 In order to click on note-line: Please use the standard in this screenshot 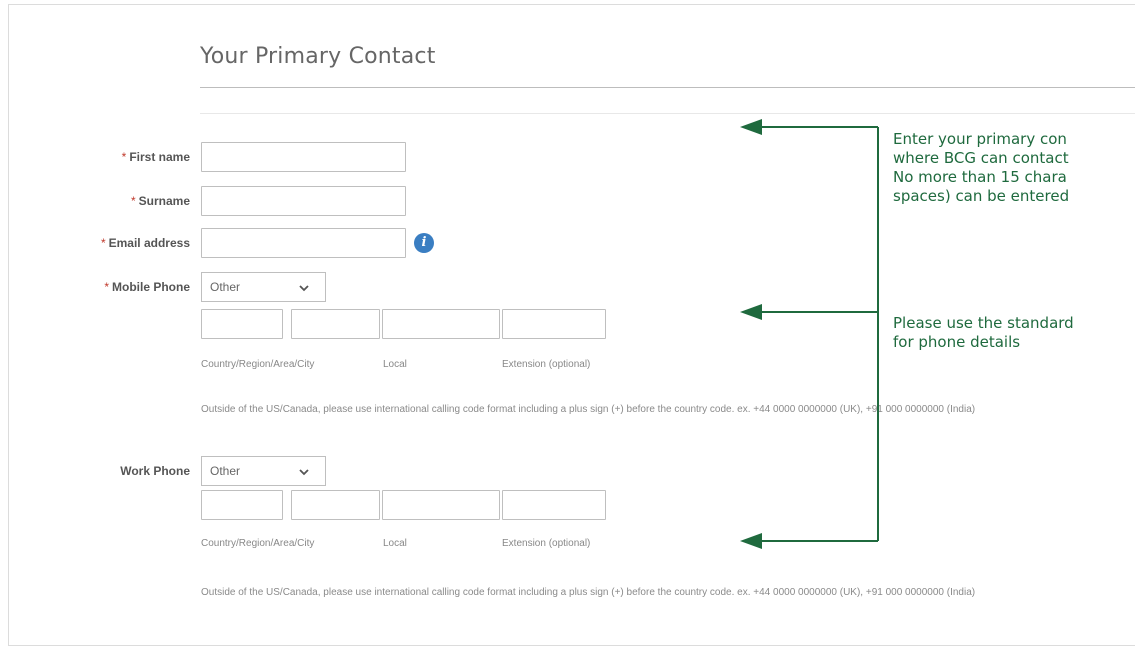, I will do `click(983, 323)`.